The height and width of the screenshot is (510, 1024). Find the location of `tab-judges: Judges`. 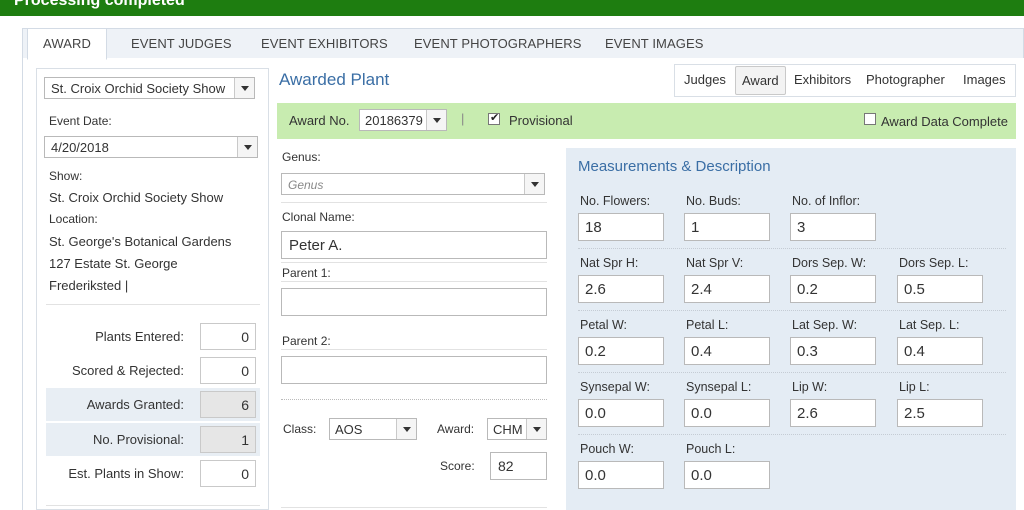

tab-judges: Judges is located at coordinates (705, 80).